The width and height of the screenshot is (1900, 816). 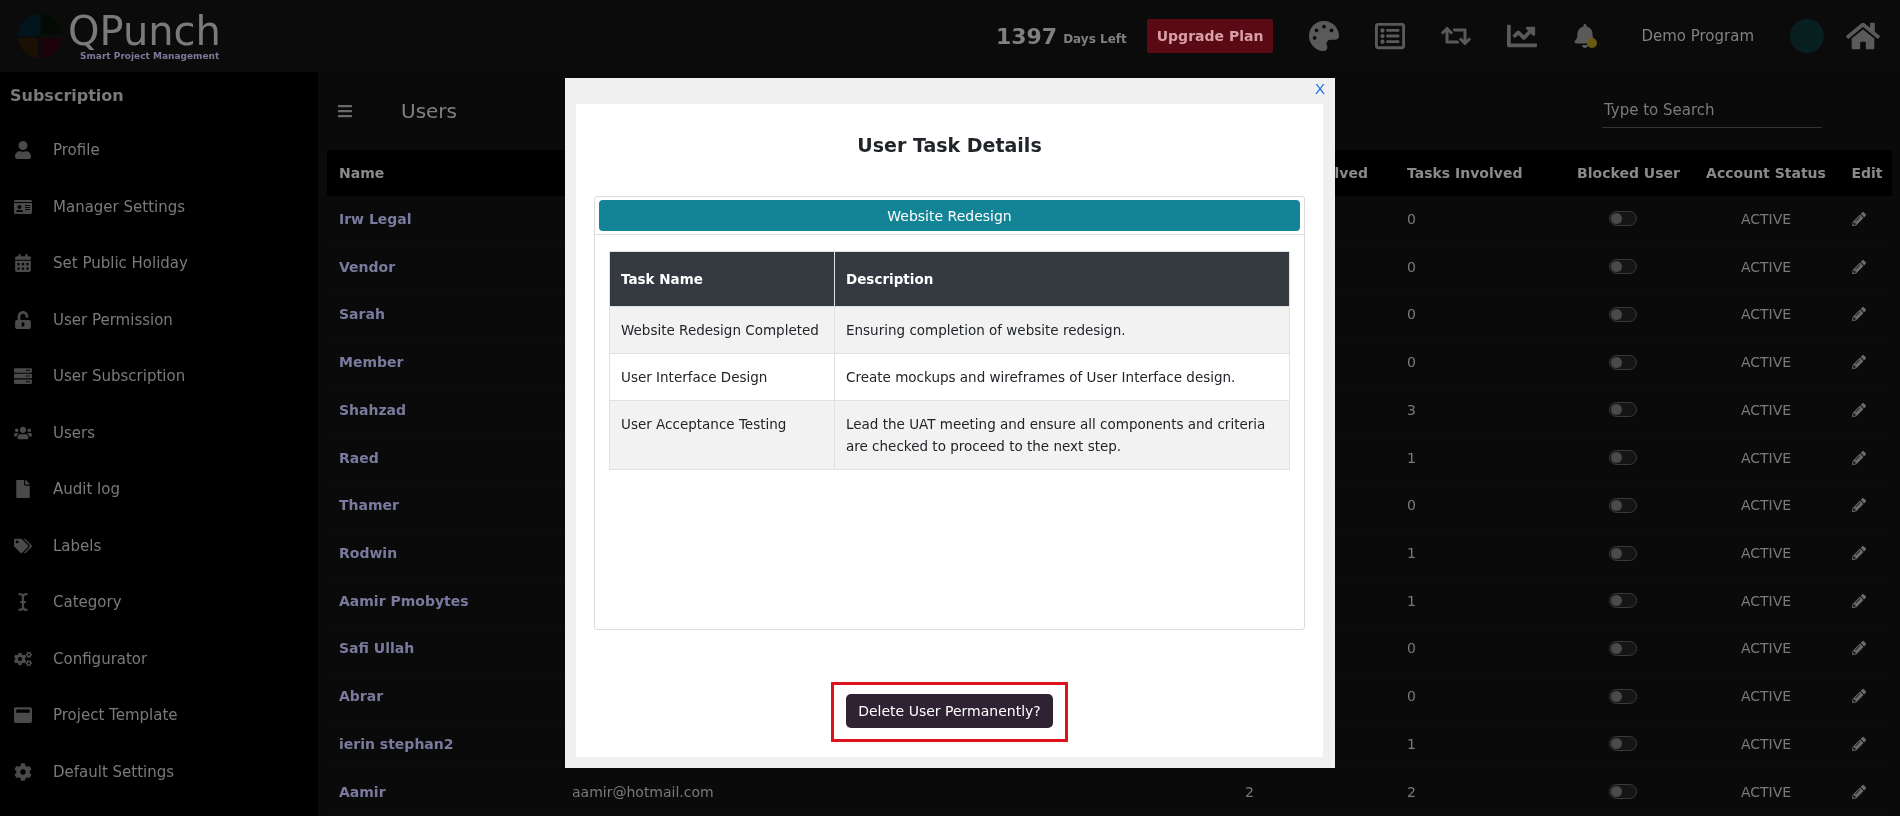 I want to click on column-header: Edit, so click(x=1867, y=172).